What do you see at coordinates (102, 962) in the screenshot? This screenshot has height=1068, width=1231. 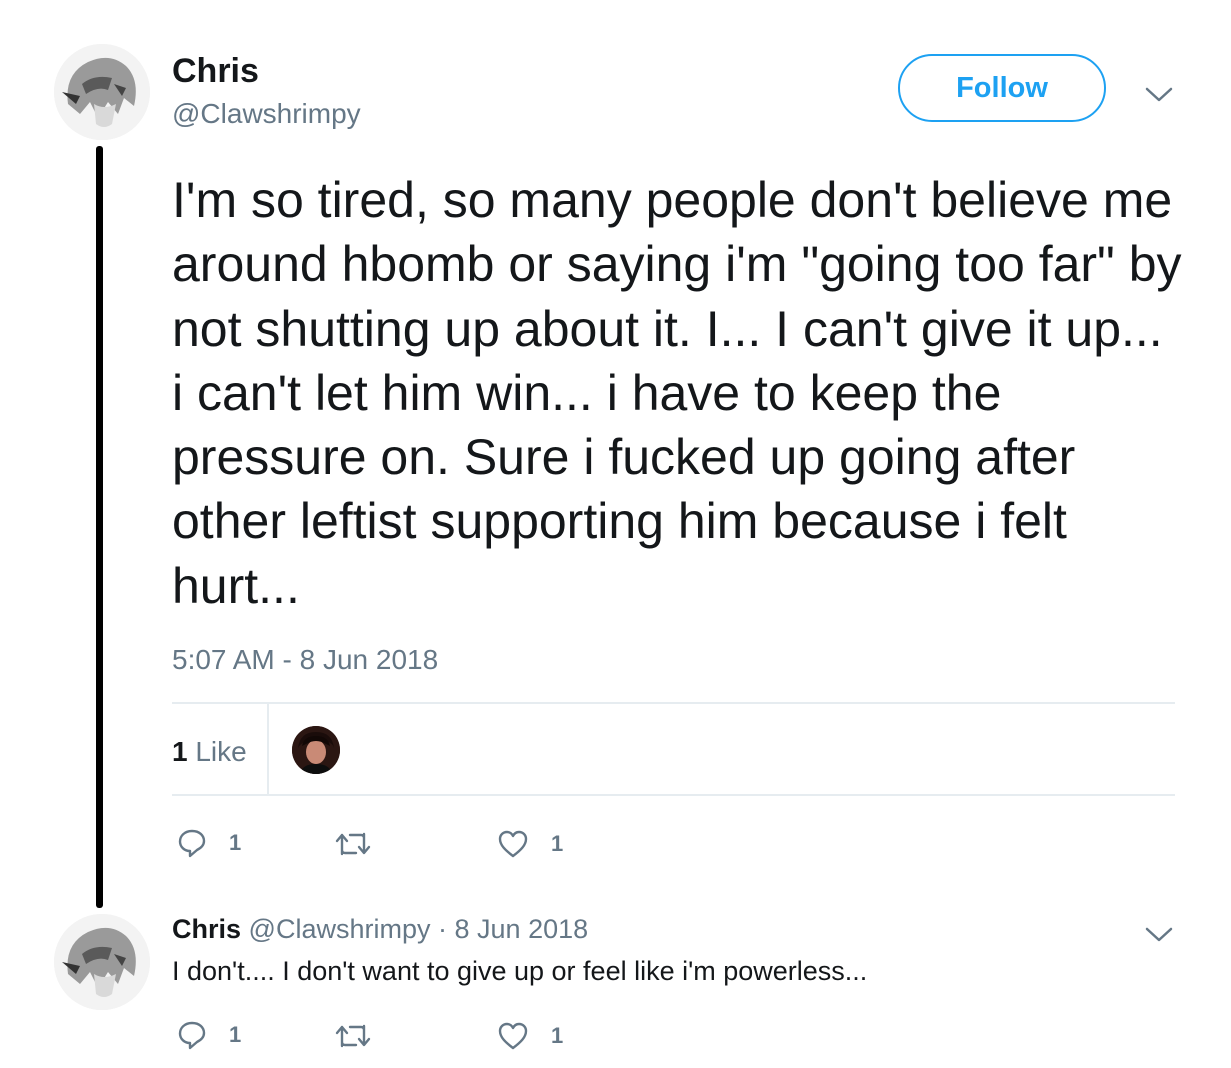 I see `reply-author-avatar` at bounding box center [102, 962].